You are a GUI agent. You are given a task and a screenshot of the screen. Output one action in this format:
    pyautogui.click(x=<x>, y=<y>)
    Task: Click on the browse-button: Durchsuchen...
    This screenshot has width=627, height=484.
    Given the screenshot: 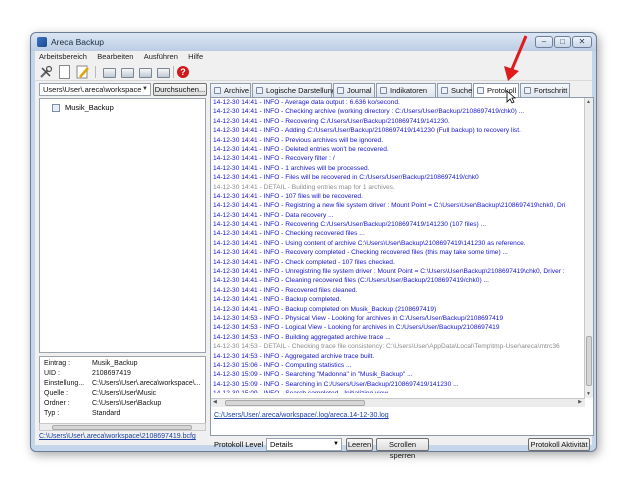 What is the action you would take?
    pyautogui.click(x=180, y=89)
    